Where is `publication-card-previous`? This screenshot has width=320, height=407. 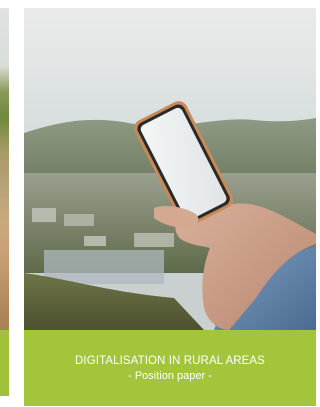
publication-card-previous is located at coordinates (4, 202).